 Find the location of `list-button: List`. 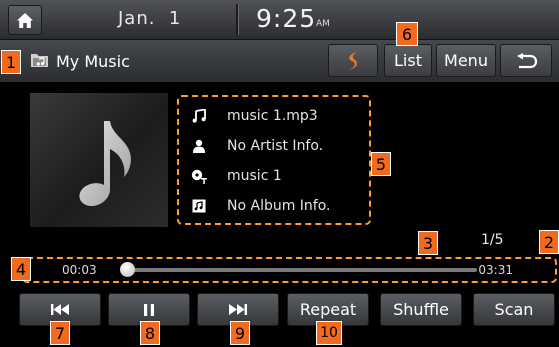

list-button: List is located at coordinates (408, 60).